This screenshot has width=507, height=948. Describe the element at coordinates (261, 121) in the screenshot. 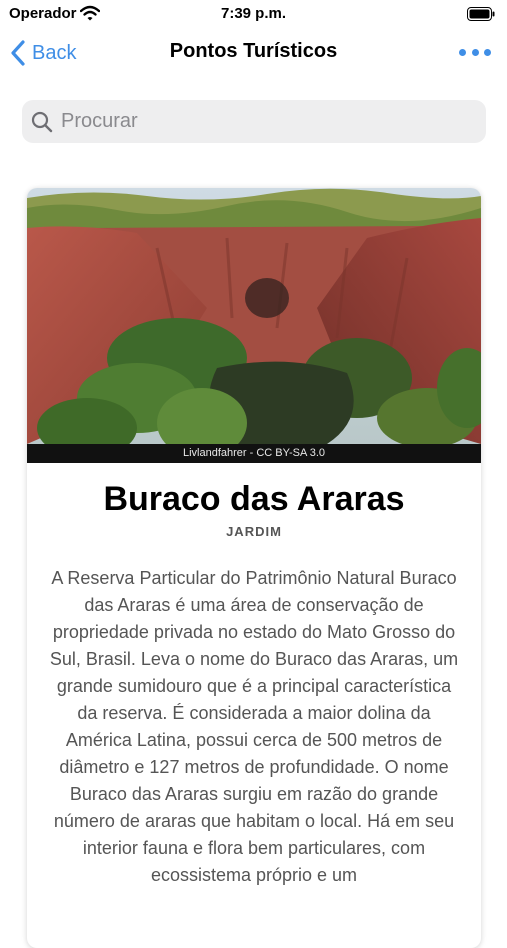

I see `search-input` at that location.